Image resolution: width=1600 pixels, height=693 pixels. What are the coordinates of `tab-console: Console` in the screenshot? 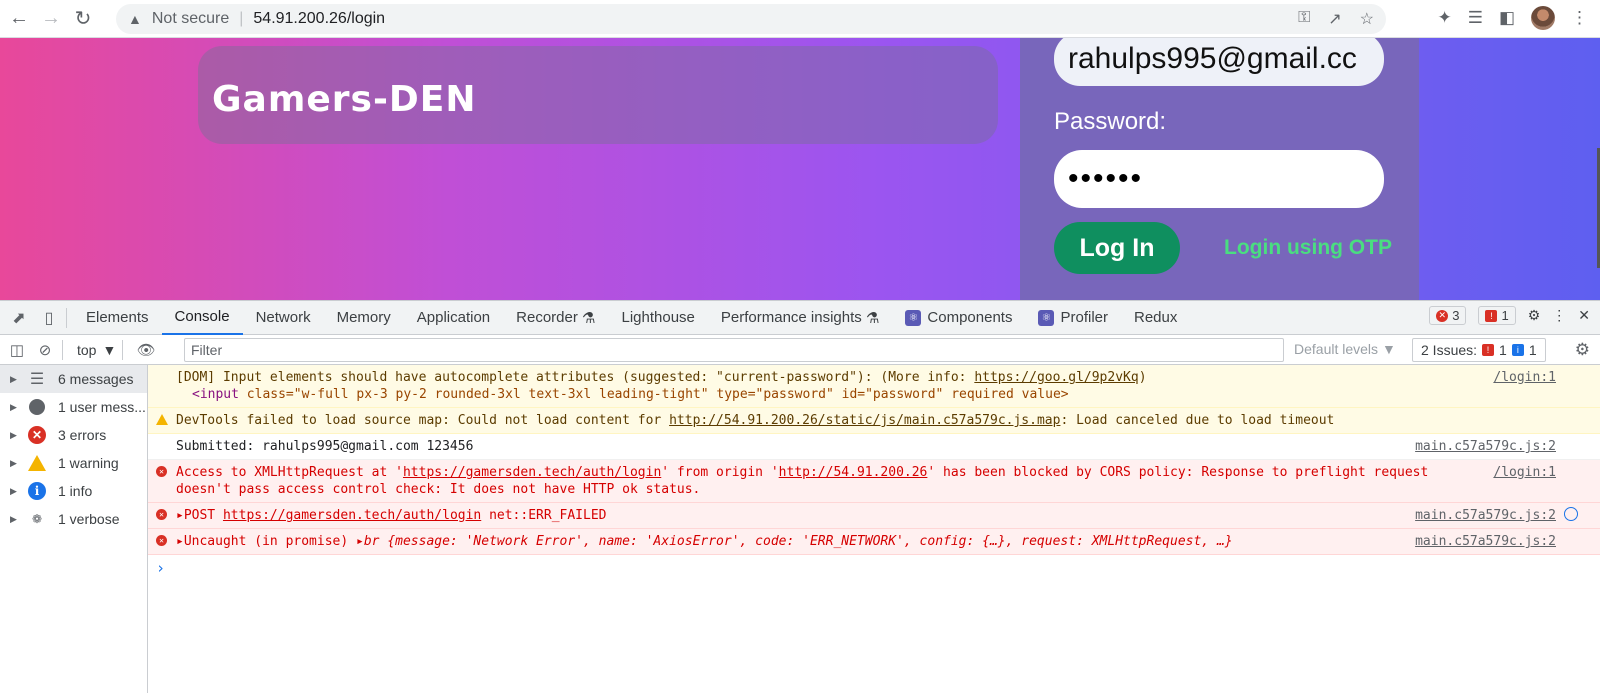 It's located at (202, 318).